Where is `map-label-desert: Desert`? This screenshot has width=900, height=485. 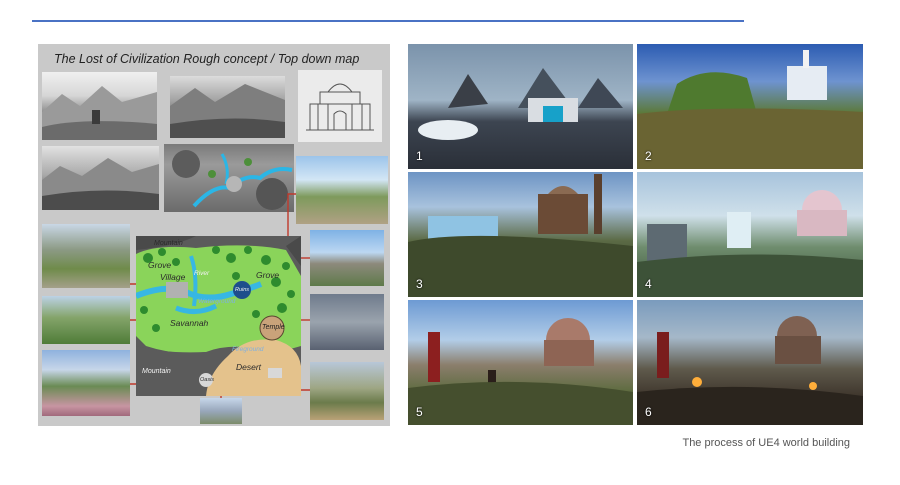 map-label-desert: Desert is located at coordinates (249, 367).